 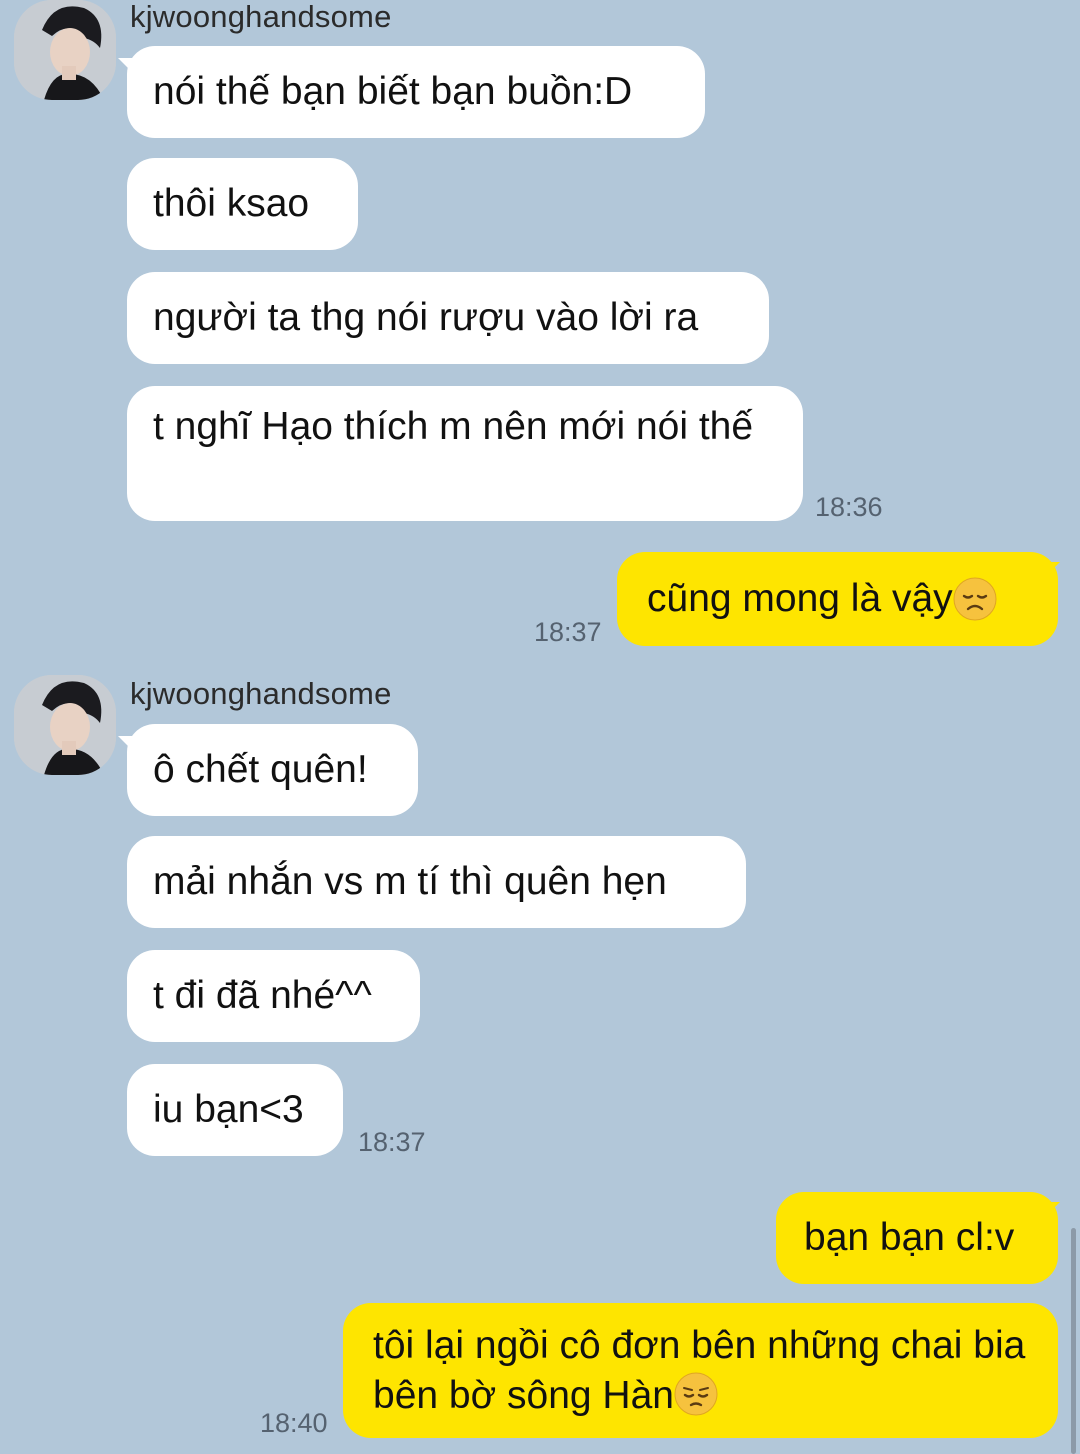 I want to click on outgoing-message: cũng mong là vậy, so click(x=837, y=599).